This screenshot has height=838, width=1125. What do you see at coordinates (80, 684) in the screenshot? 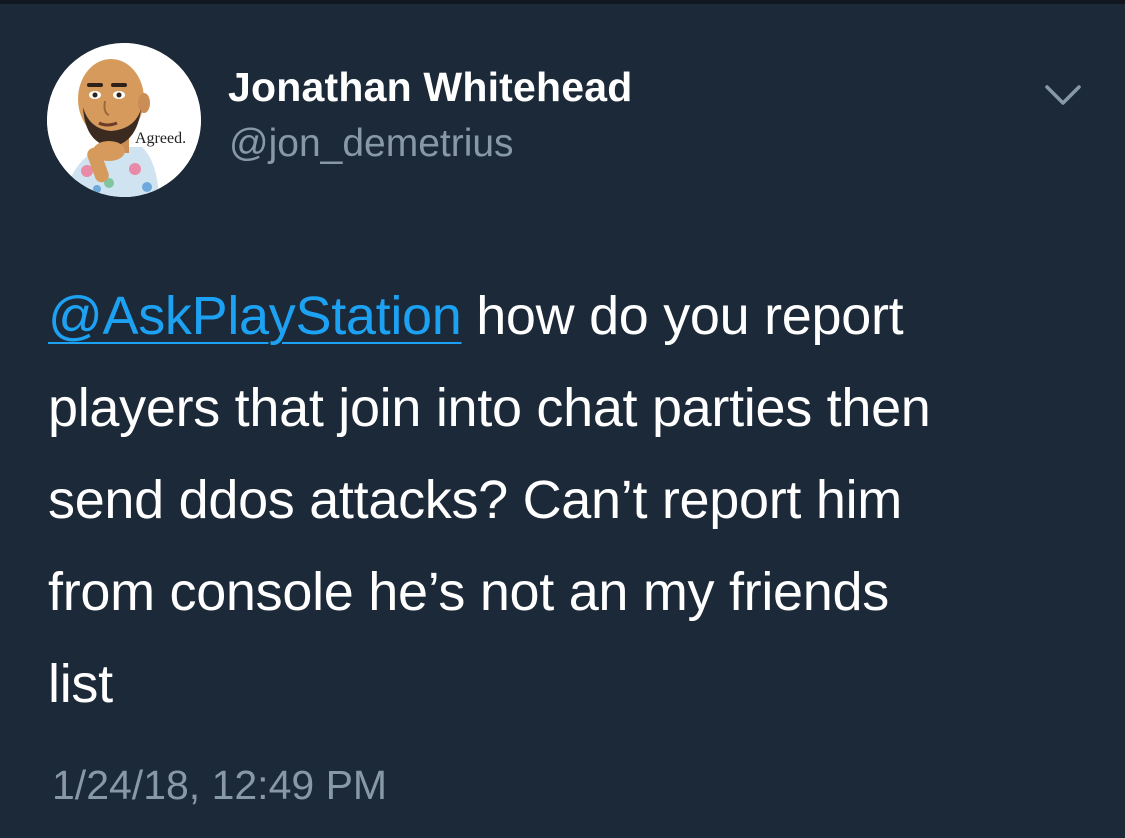
I see `tweet-text-line5: list` at bounding box center [80, 684].